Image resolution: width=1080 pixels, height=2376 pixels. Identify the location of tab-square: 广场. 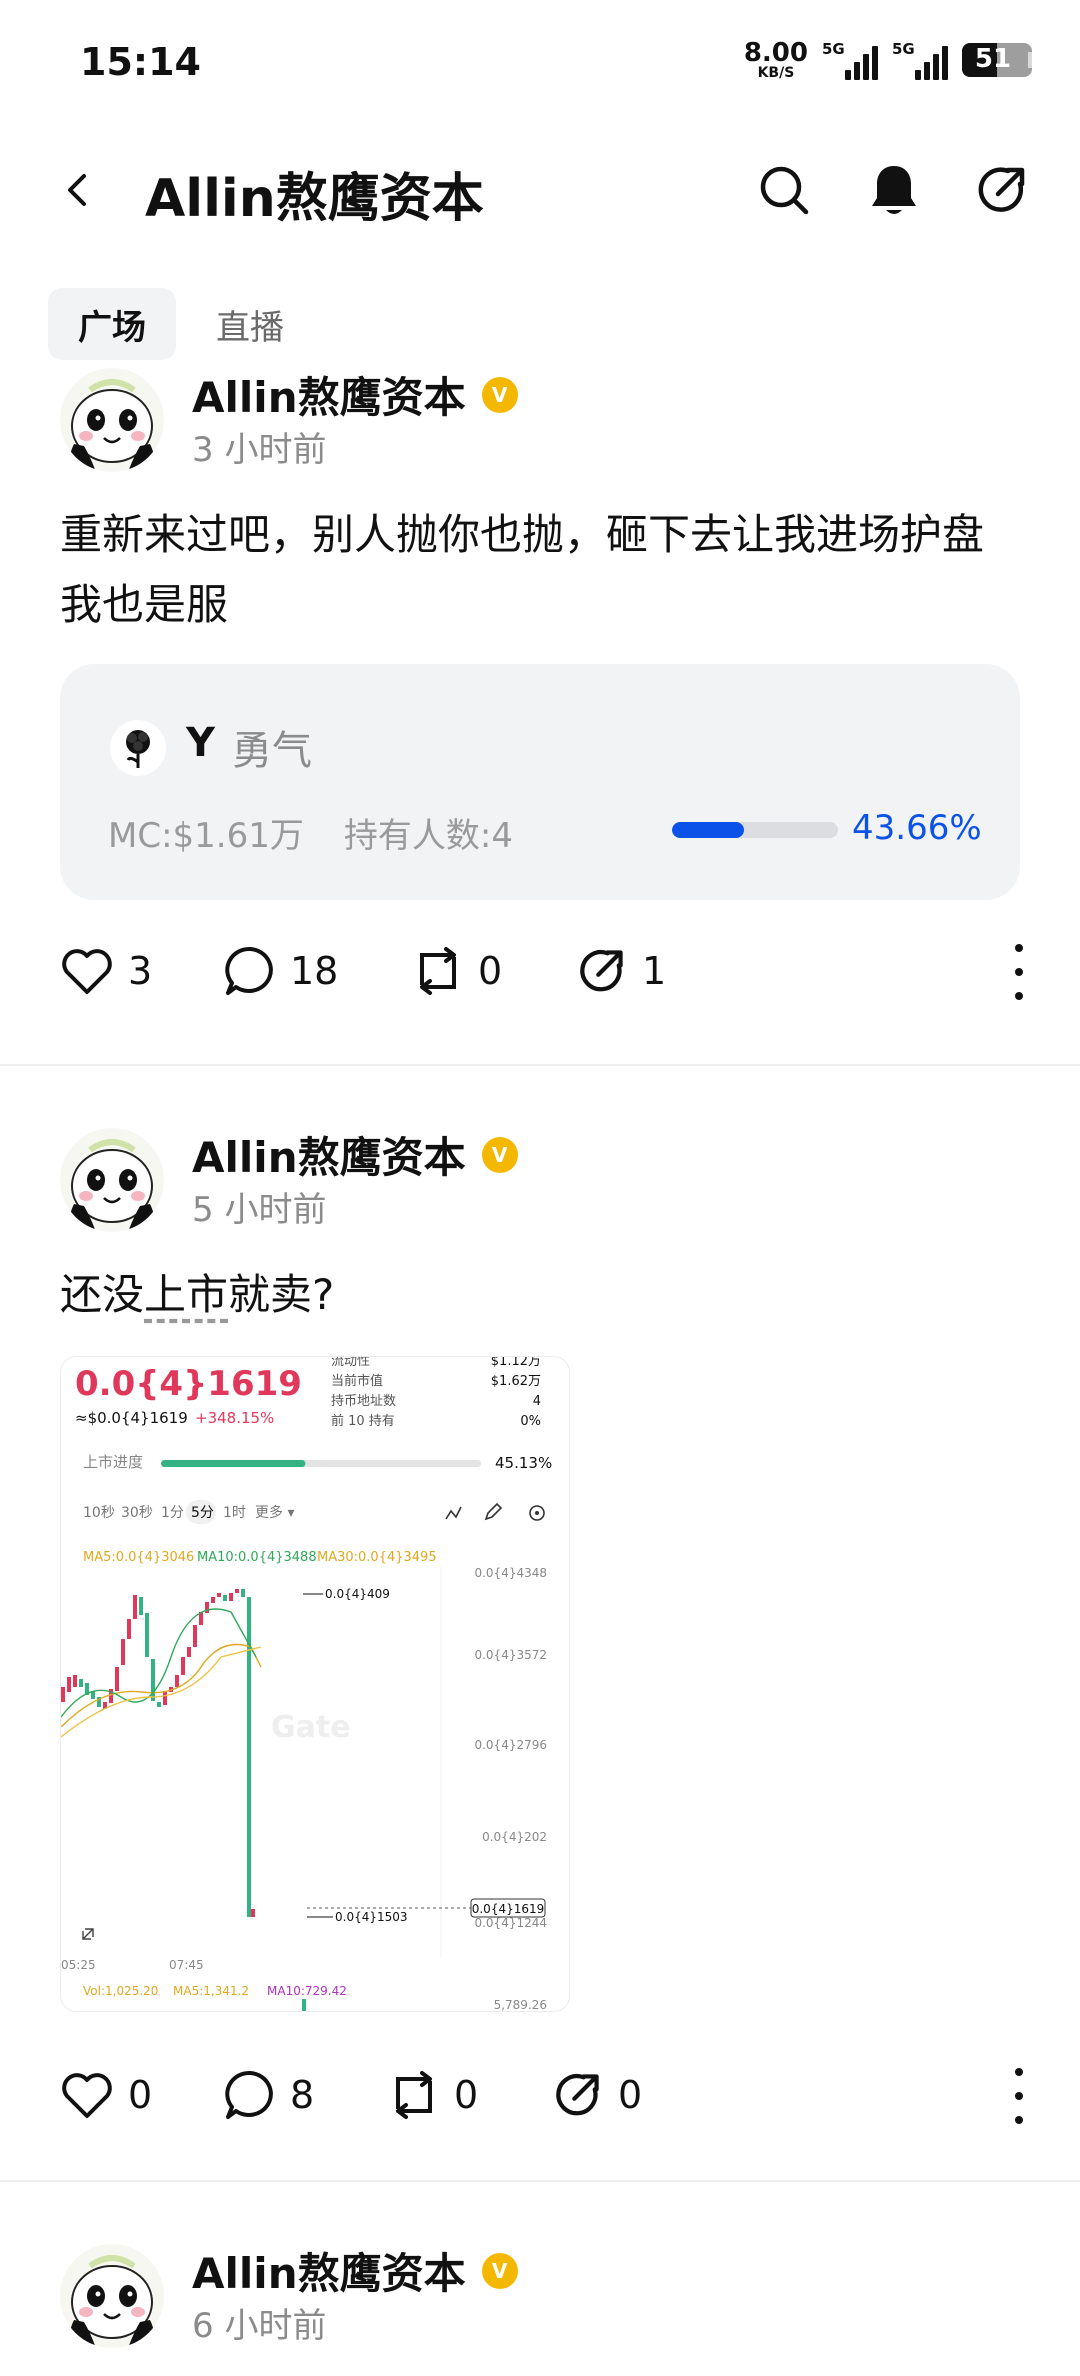
(112, 324).